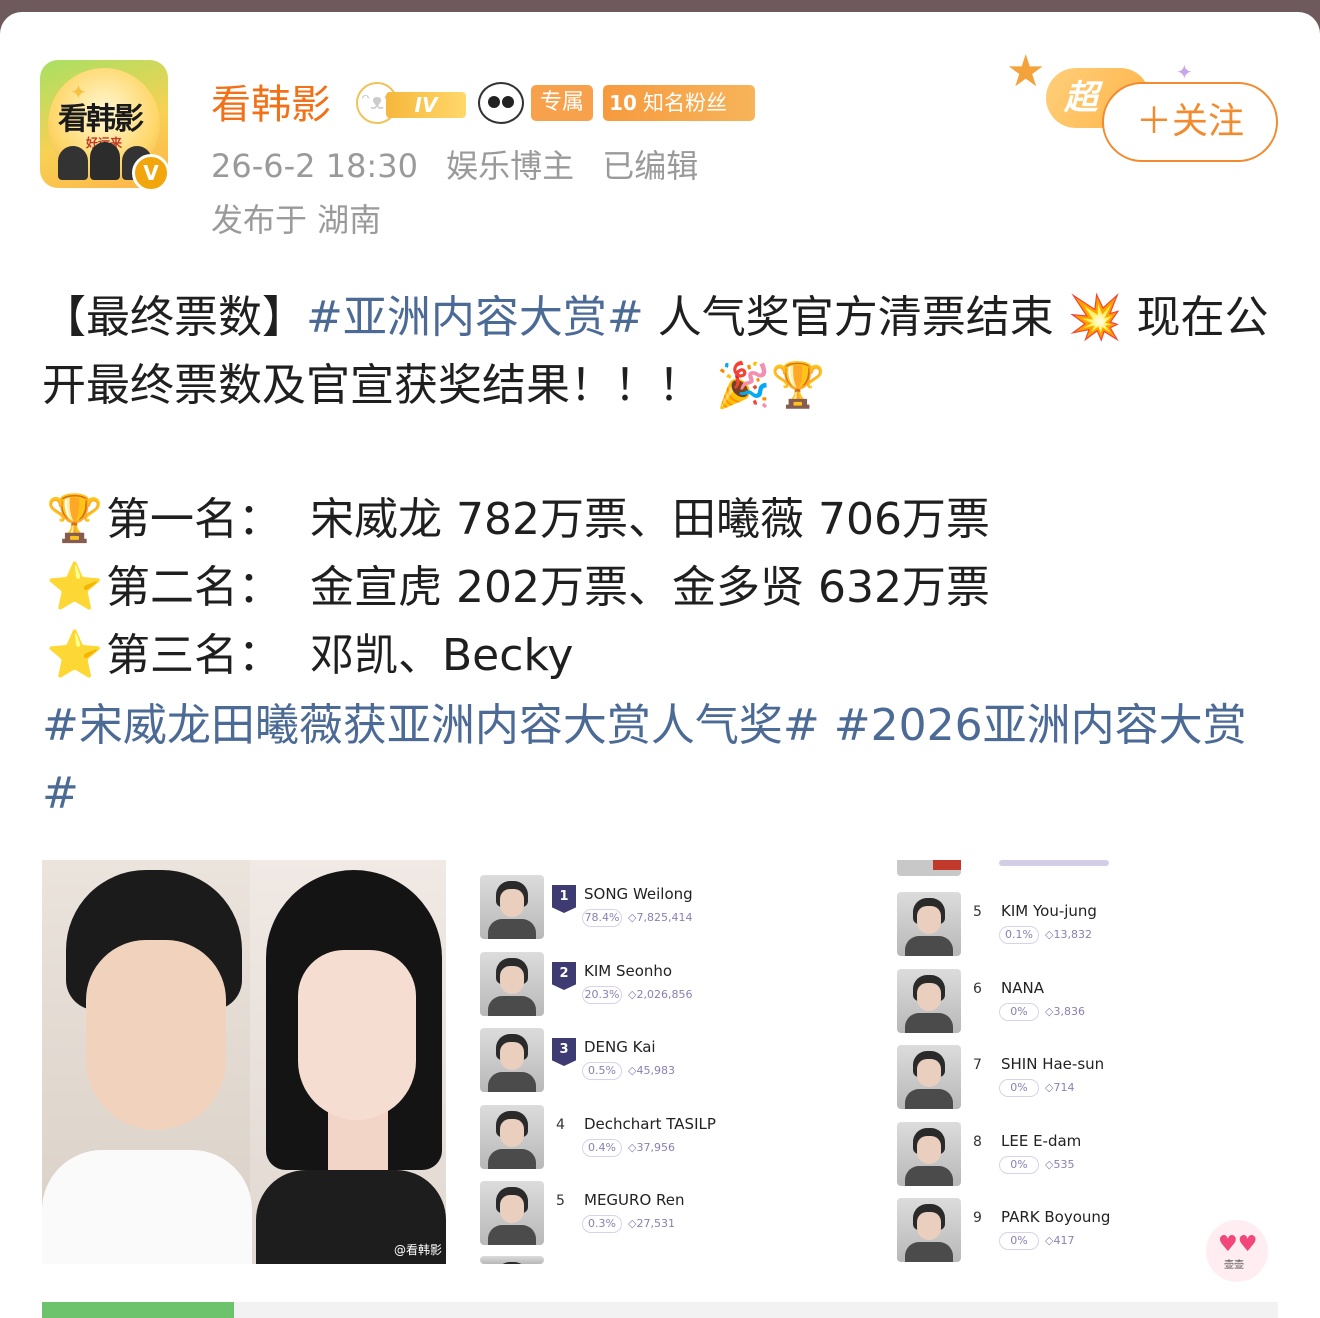 This screenshot has width=1320, height=1318. I want to click on rank-number: 6, so click(977, 989).